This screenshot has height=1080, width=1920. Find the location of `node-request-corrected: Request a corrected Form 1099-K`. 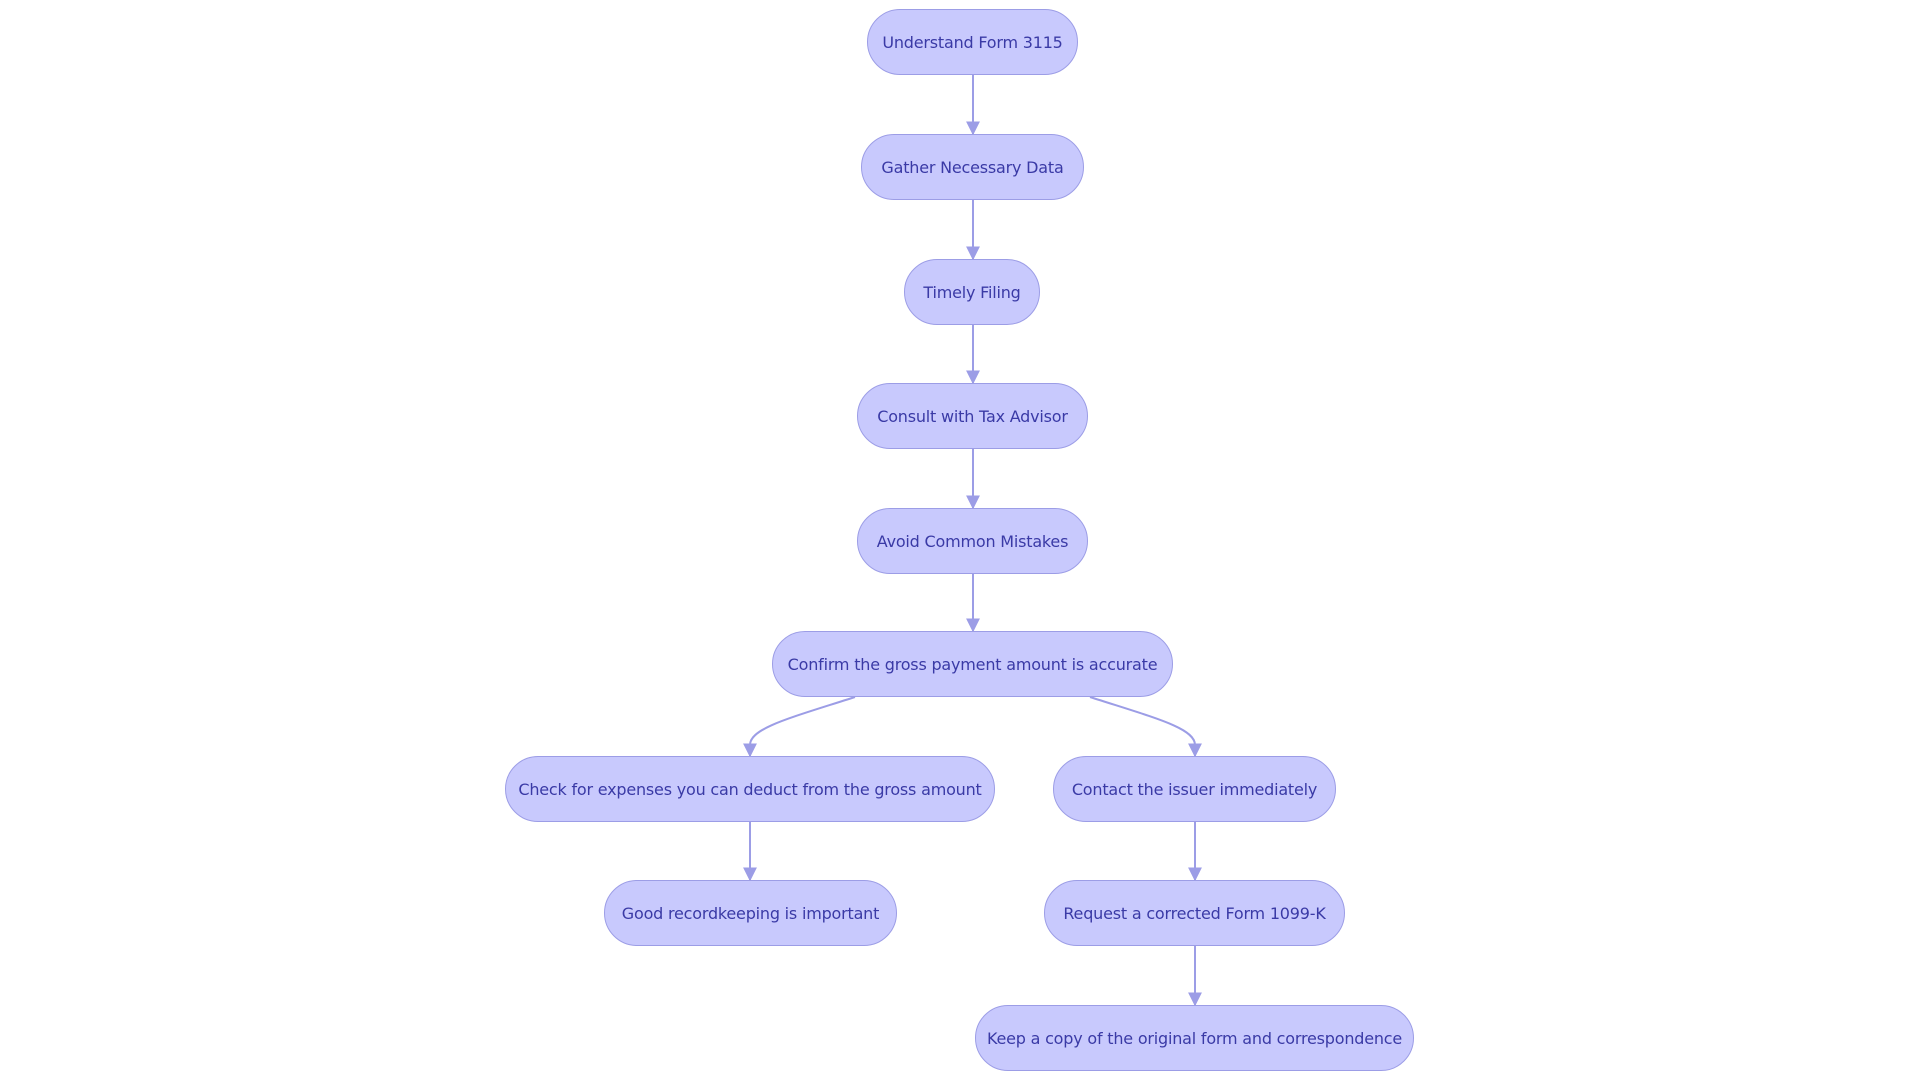

node-request-corrected: Request a corrected Form 1099-K is located at coordinates (1194, 913).